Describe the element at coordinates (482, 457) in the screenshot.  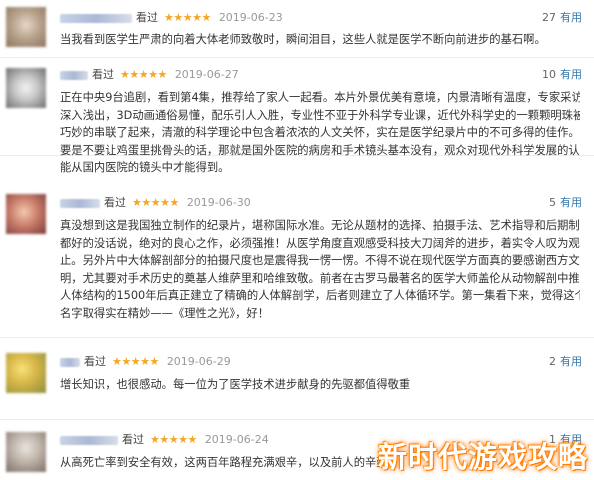
I see `site-watermark: 新时代游戏攻略` at that location.